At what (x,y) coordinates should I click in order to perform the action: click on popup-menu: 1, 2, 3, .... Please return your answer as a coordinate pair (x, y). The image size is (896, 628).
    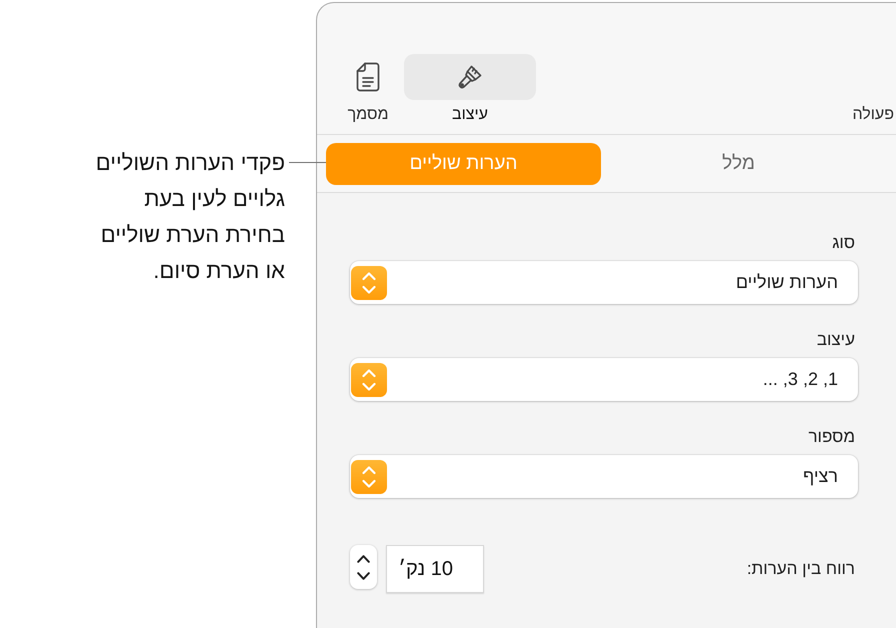
    Looking at the image, I should click on (604, 379).